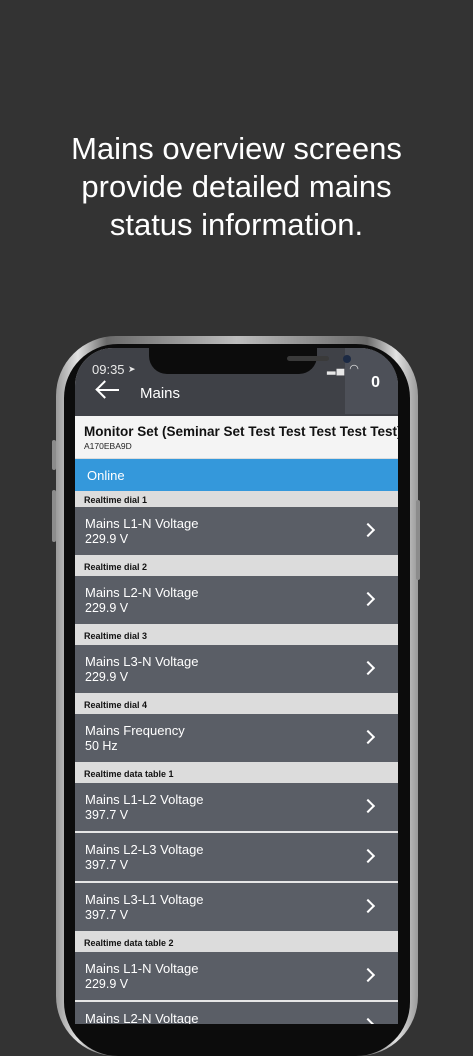  What do you see at coordinates (236, 858) in the screenshot?
I see `list-item: Mains L2-L3 Voltage 397.7 V` at bounding box center [236, 858].